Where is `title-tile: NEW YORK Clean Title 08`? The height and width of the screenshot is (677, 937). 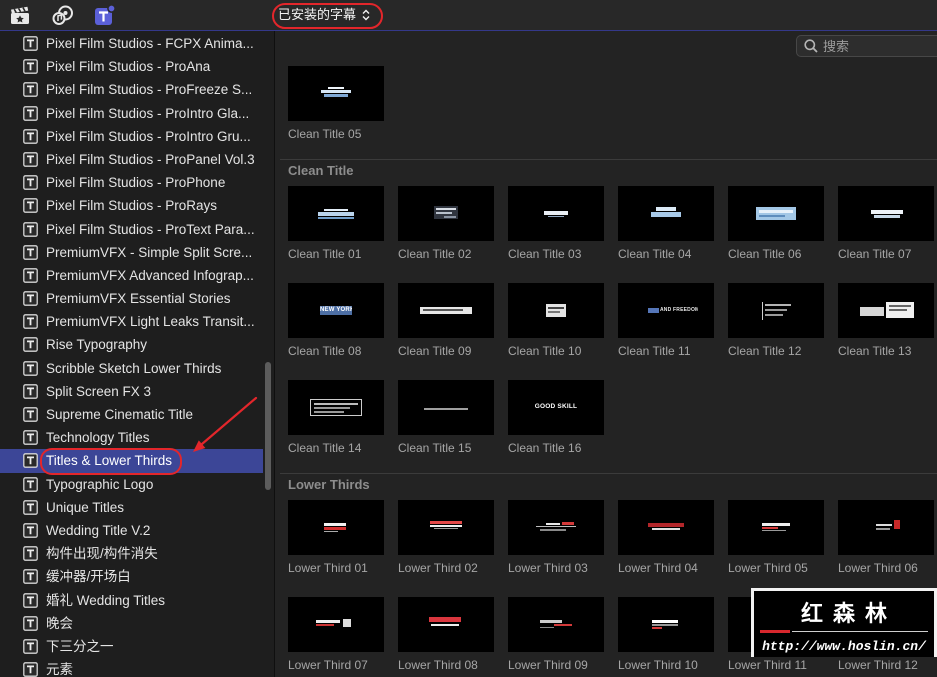 title-tile: NEW YORK Clean Title 08 is located at coordinates (336, 331).